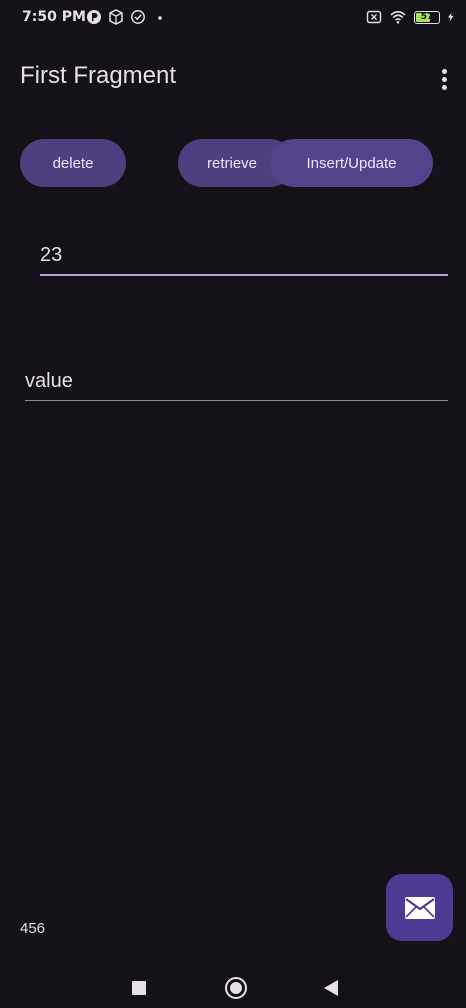 This screenshot has height=1008, width=466. I want to click on result-text: 456, so click(33, 928).